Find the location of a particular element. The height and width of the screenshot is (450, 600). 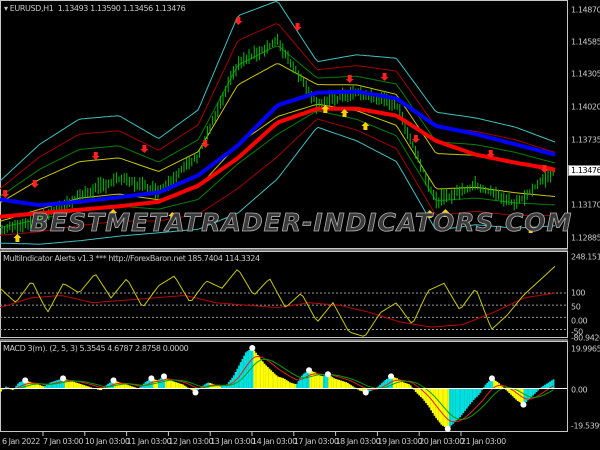

time-tick: 7 Jan 03:00 is located at coordinates (63, 441).